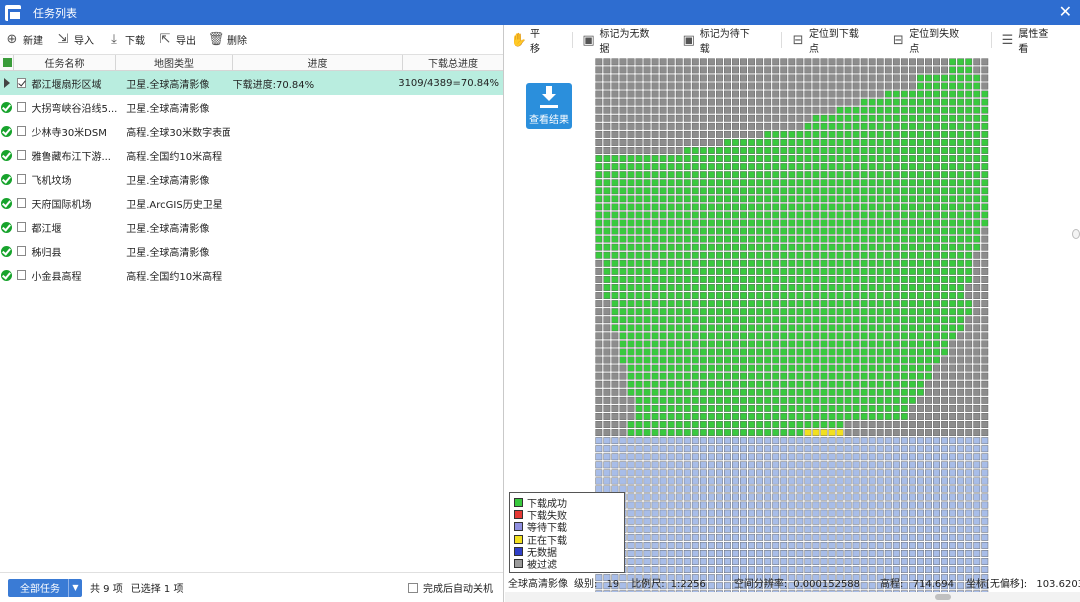  Describe the element at coordinates (540, 12) in the screenshot. I see `title-bar: 任务列表 ✕` at that location.